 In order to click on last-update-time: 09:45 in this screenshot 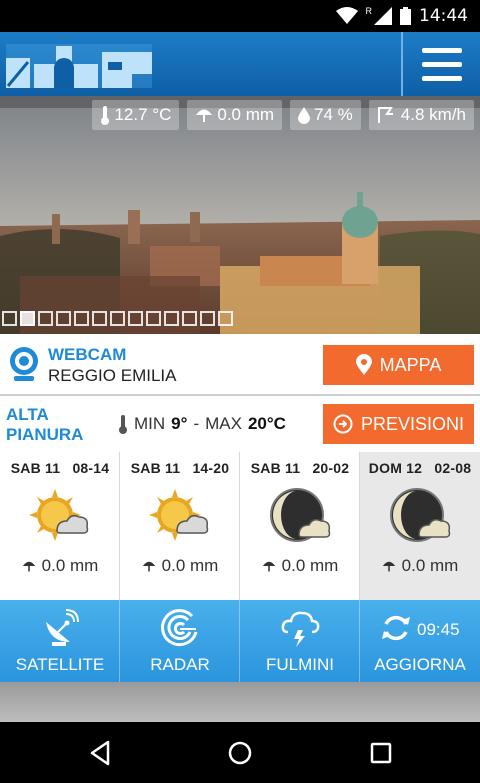, I will do `click(438, 629)`.